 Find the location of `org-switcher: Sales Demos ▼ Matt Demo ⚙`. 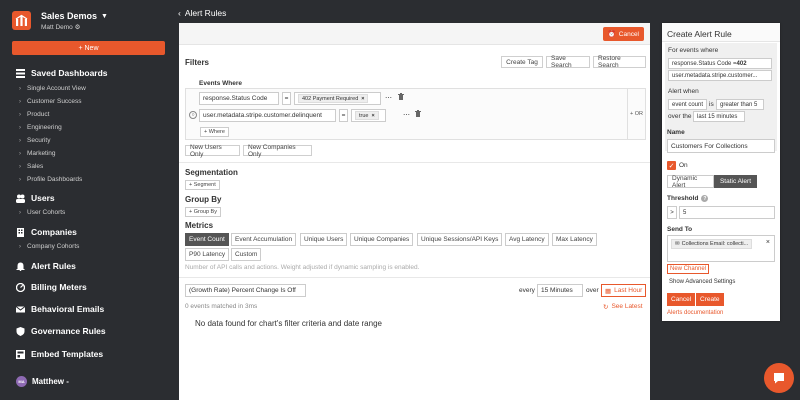

org-switcher: Sales Demos ▼ Matt Demo ⚙ is located at coordinates (60, 21).